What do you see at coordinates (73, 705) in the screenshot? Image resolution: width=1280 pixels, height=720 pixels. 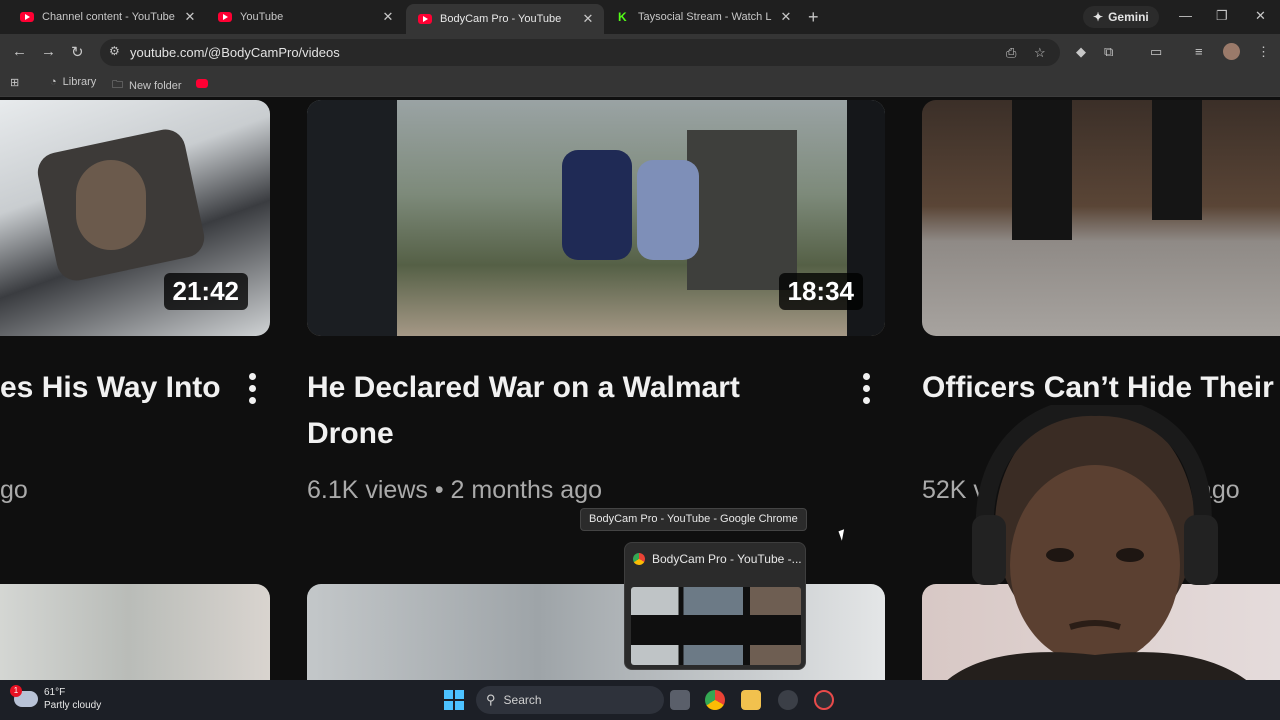 I see `weather-description: Partly cloudy` at bounding box center [73, 705].